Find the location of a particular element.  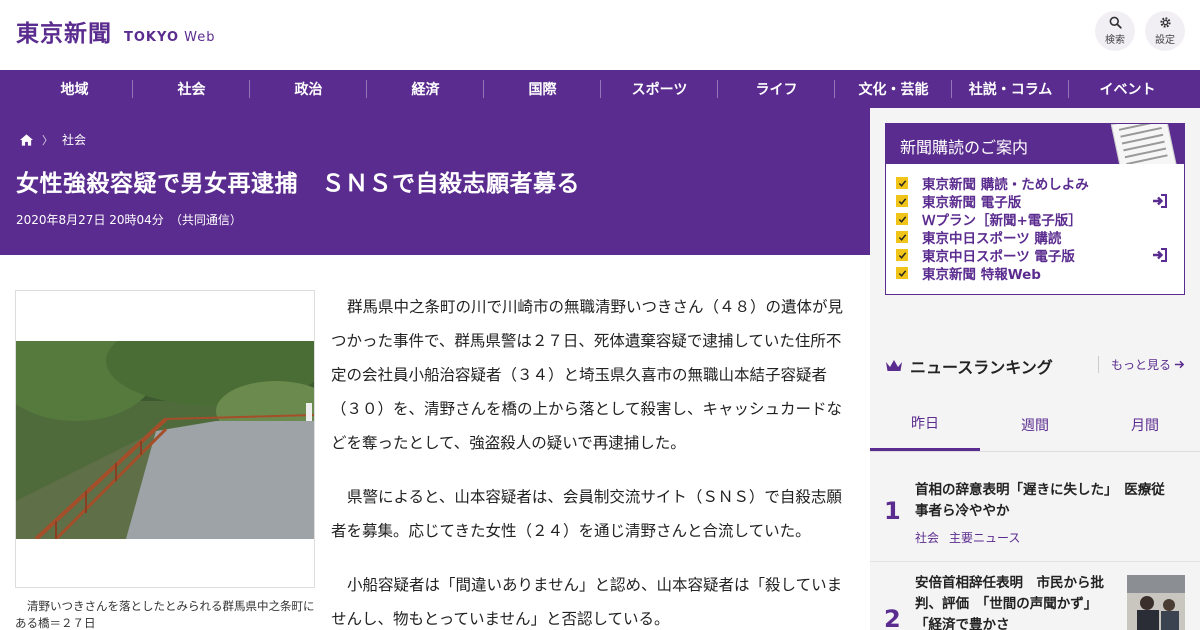

arrow-right-icon is located at coordinates (1179, 364).